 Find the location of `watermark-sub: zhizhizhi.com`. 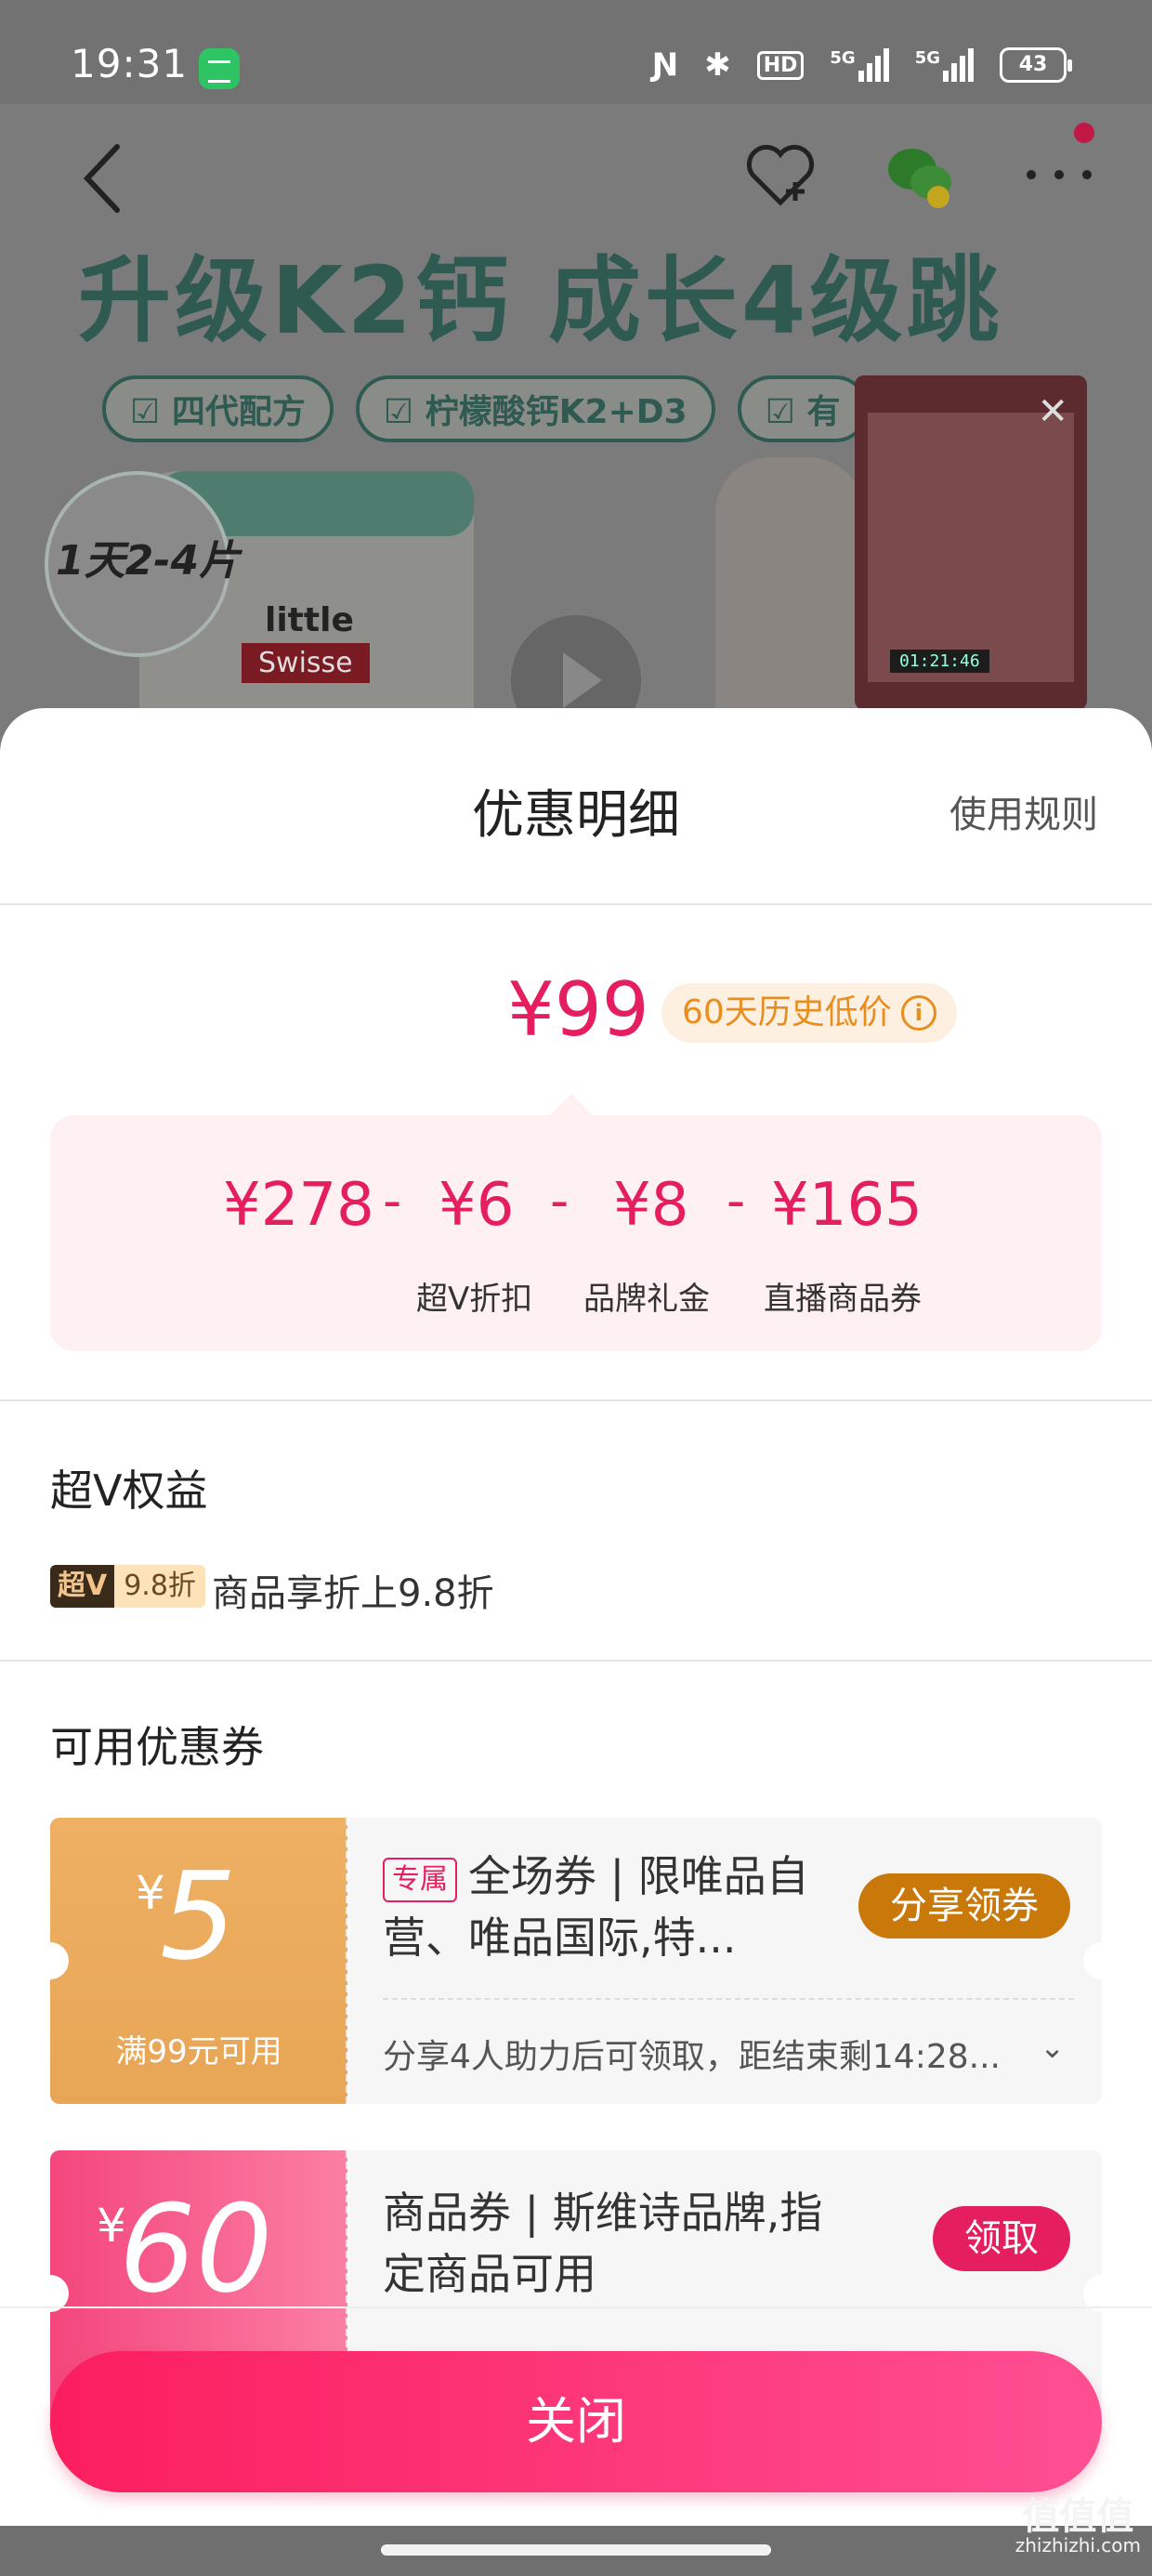

watermark-sub: zhizhizhi.com is located at coordinates (1078, 2545).